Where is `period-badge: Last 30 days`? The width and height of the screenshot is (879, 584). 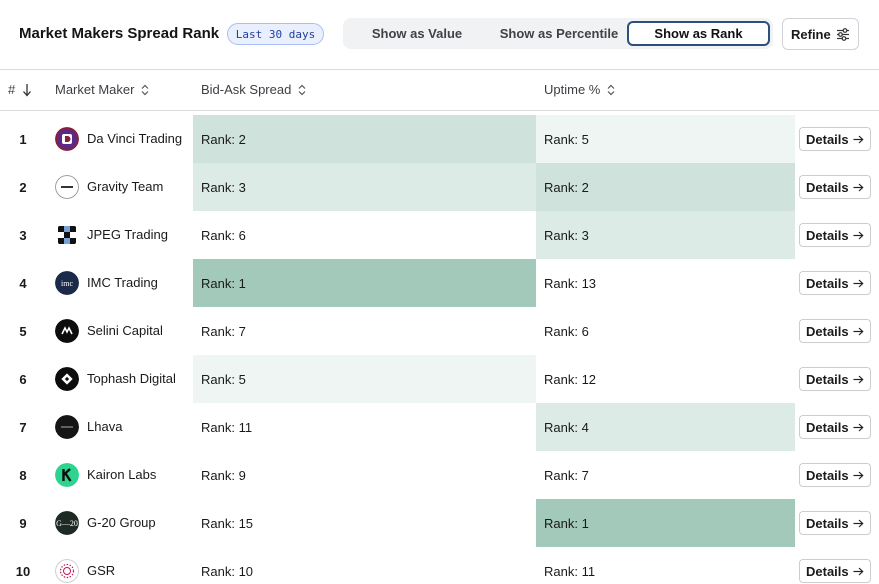 period-badge: Last 30 days is located at coordinates (275, 34).